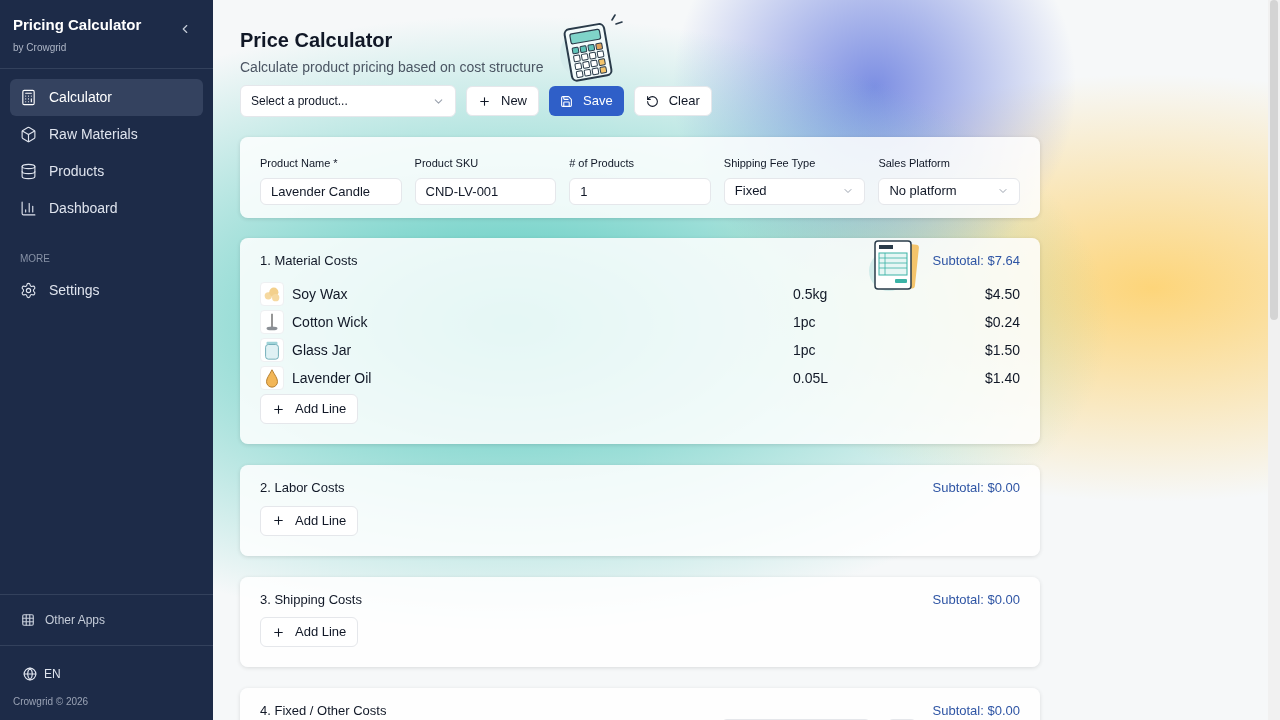 The width and height of the screenshot is (1280, 720). I want to click on nav-item: Calculator, so click(106, 97).